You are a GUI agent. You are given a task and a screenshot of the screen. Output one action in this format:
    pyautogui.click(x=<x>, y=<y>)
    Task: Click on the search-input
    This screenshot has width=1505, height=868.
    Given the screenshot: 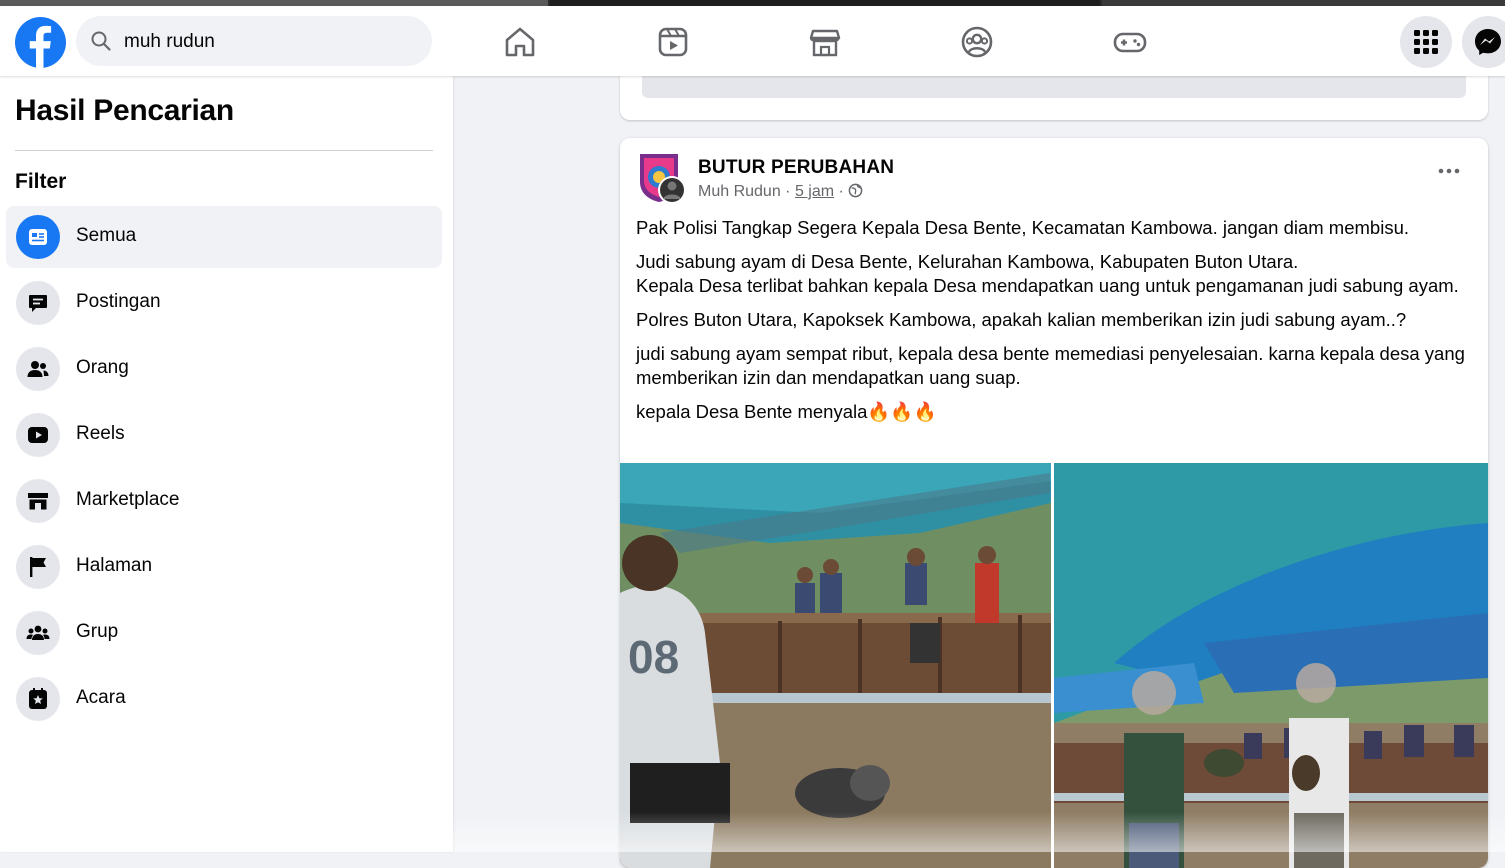 What is the action you would take?
    pyautogui.click(x=274, y=42)
    